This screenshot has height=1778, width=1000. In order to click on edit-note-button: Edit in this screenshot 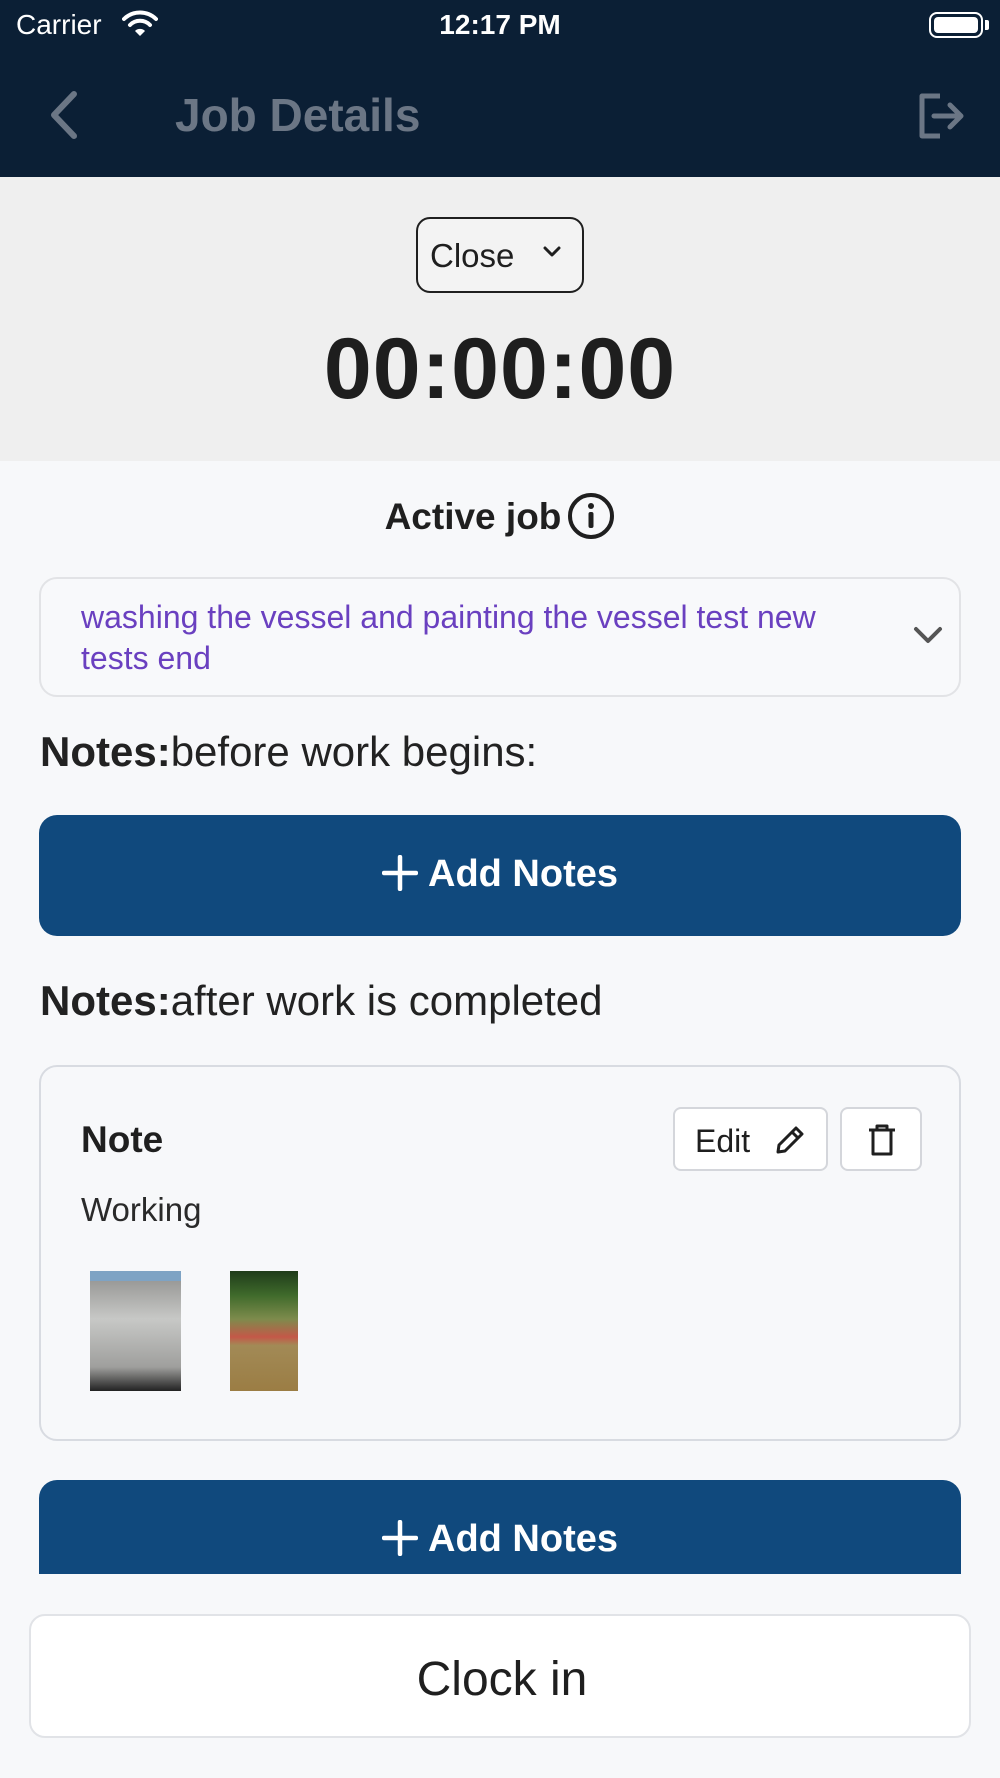, I will do `click(750, 1139)`.